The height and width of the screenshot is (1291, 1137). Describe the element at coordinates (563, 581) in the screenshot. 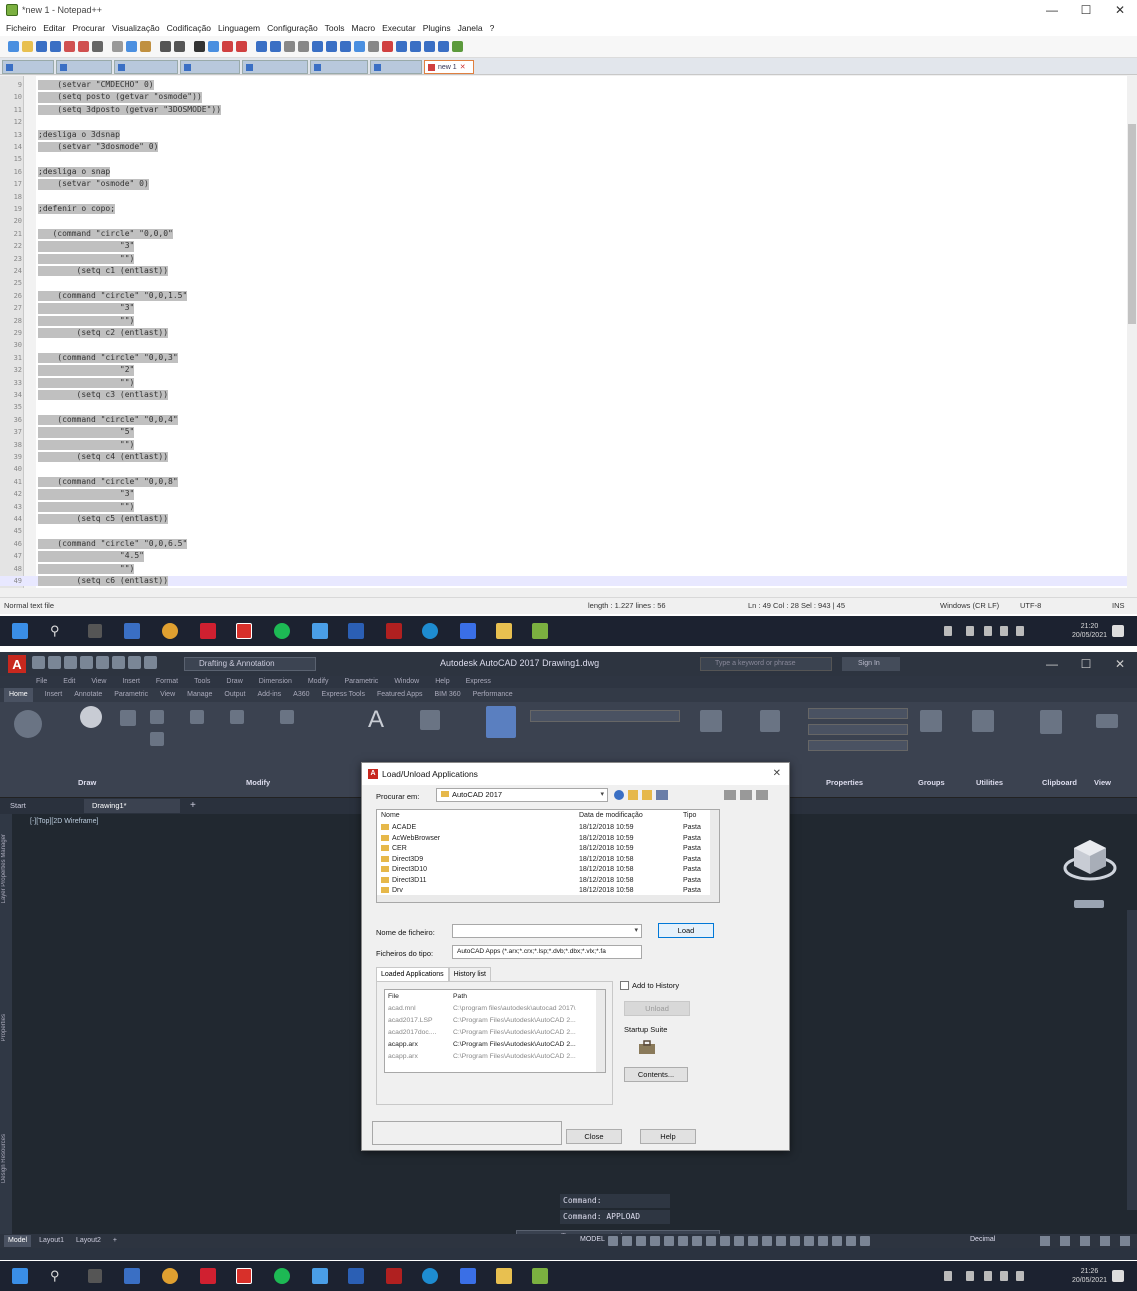

I see `code-line: 49 (setq c6 (entlast))` at that location.